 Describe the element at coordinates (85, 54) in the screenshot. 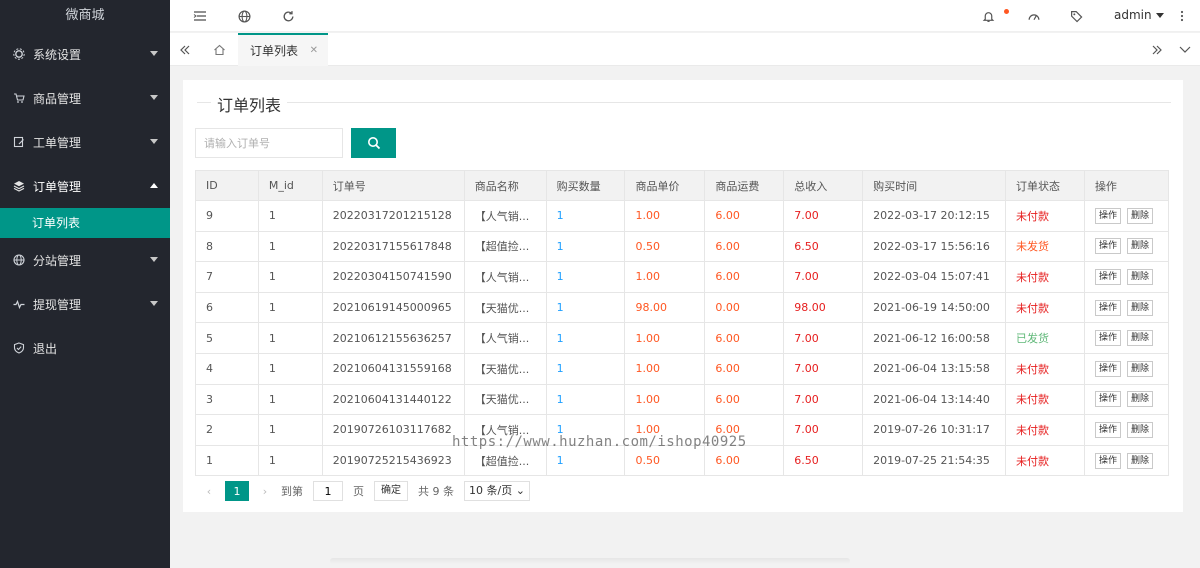

I see `sidebar-item-system-settings: 系统设置` at that location.